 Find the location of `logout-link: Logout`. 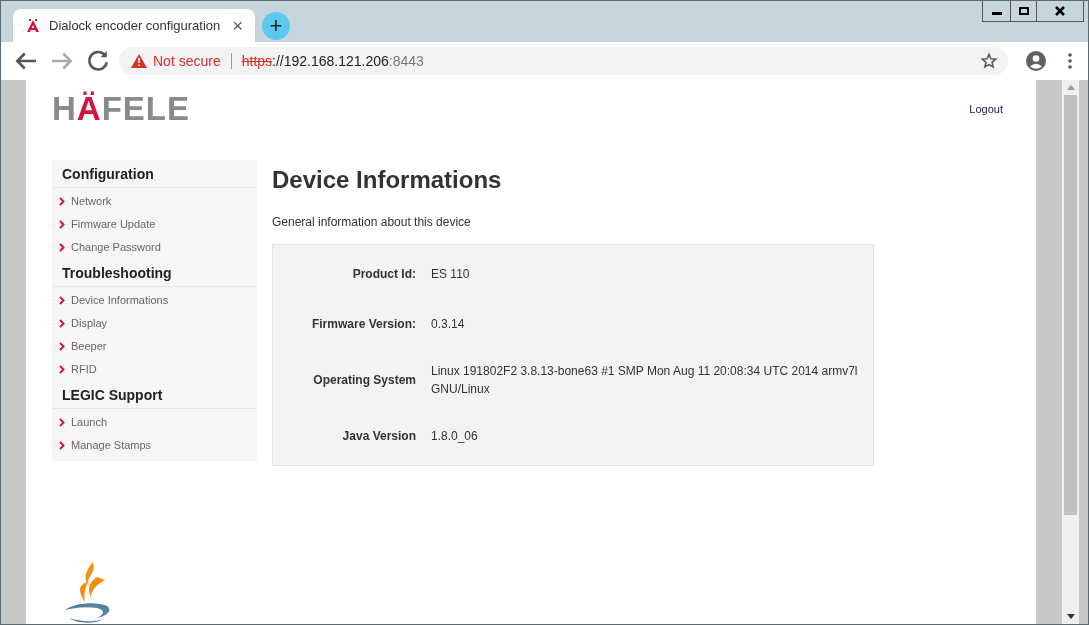

logout-link: Logout is located at coordinates (986, 109).